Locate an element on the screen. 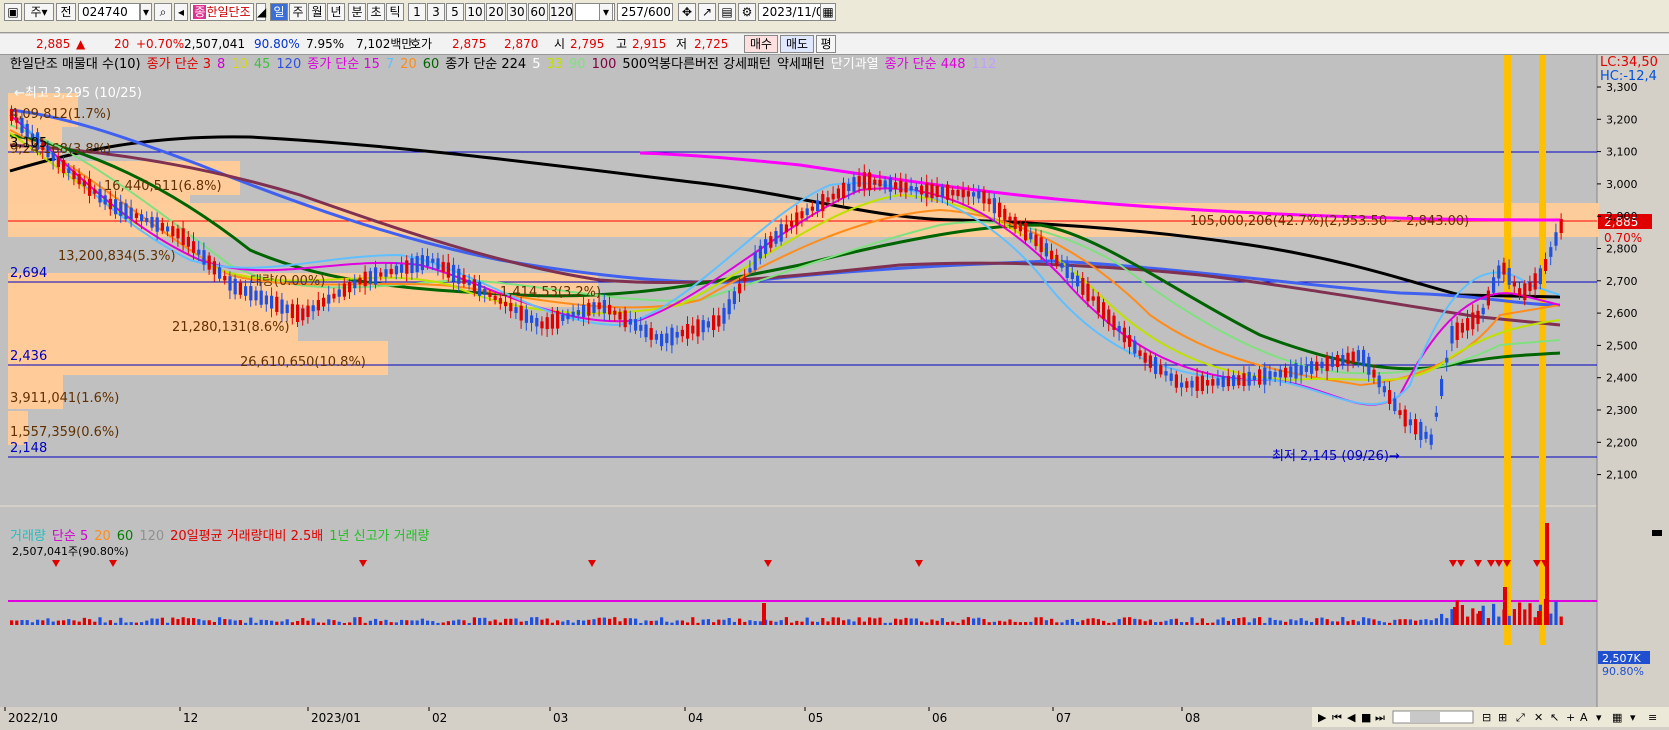 This screenshot has width=1669, height=730. grid-icon: ▦ is located at coordinates (1617, 717).